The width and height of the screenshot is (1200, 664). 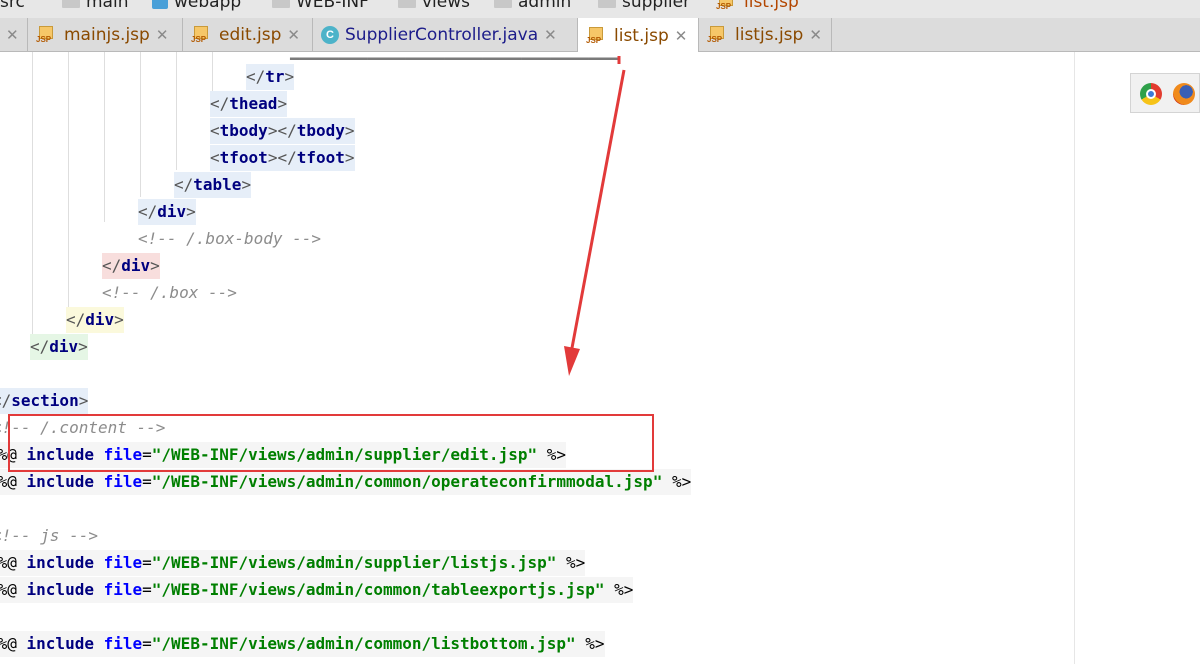 I want to click on breadcrumb-item-supplier: supplier, so click(x=644, y=6).